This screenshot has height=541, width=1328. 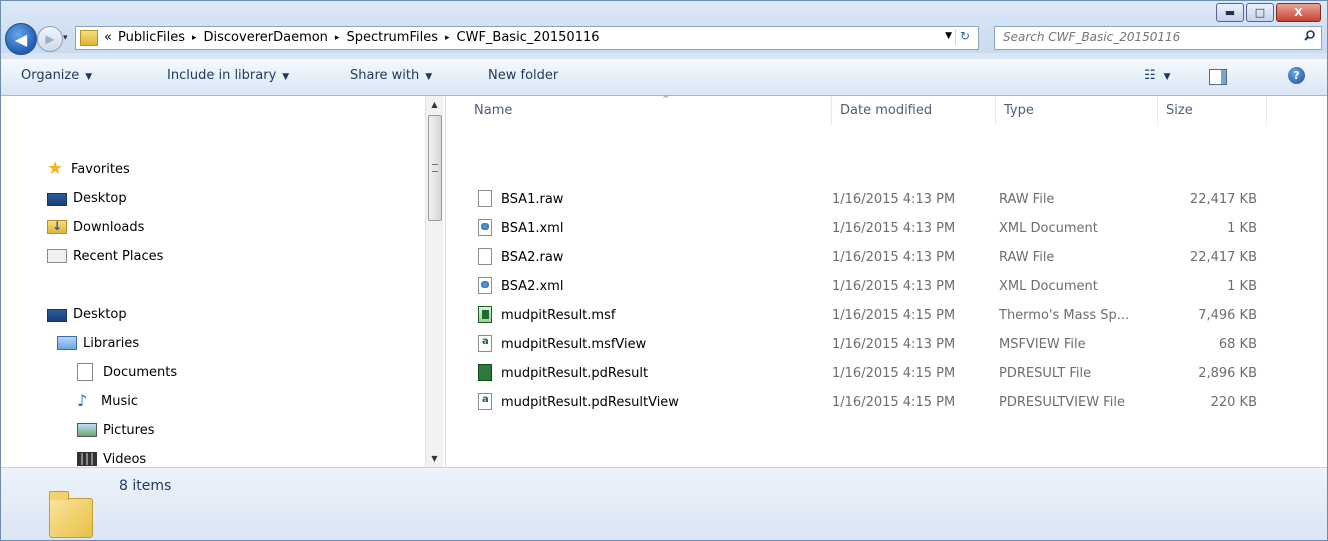 I want to click on maximize-button: □, so click(x=1260, y=12).